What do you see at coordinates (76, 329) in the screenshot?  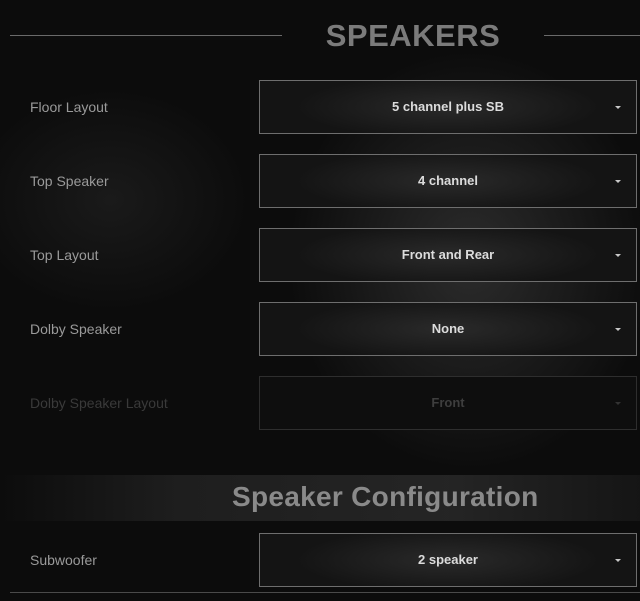 I see `dolby-speaker-label: Dolby Speaker` at bounding box center [76, 329].